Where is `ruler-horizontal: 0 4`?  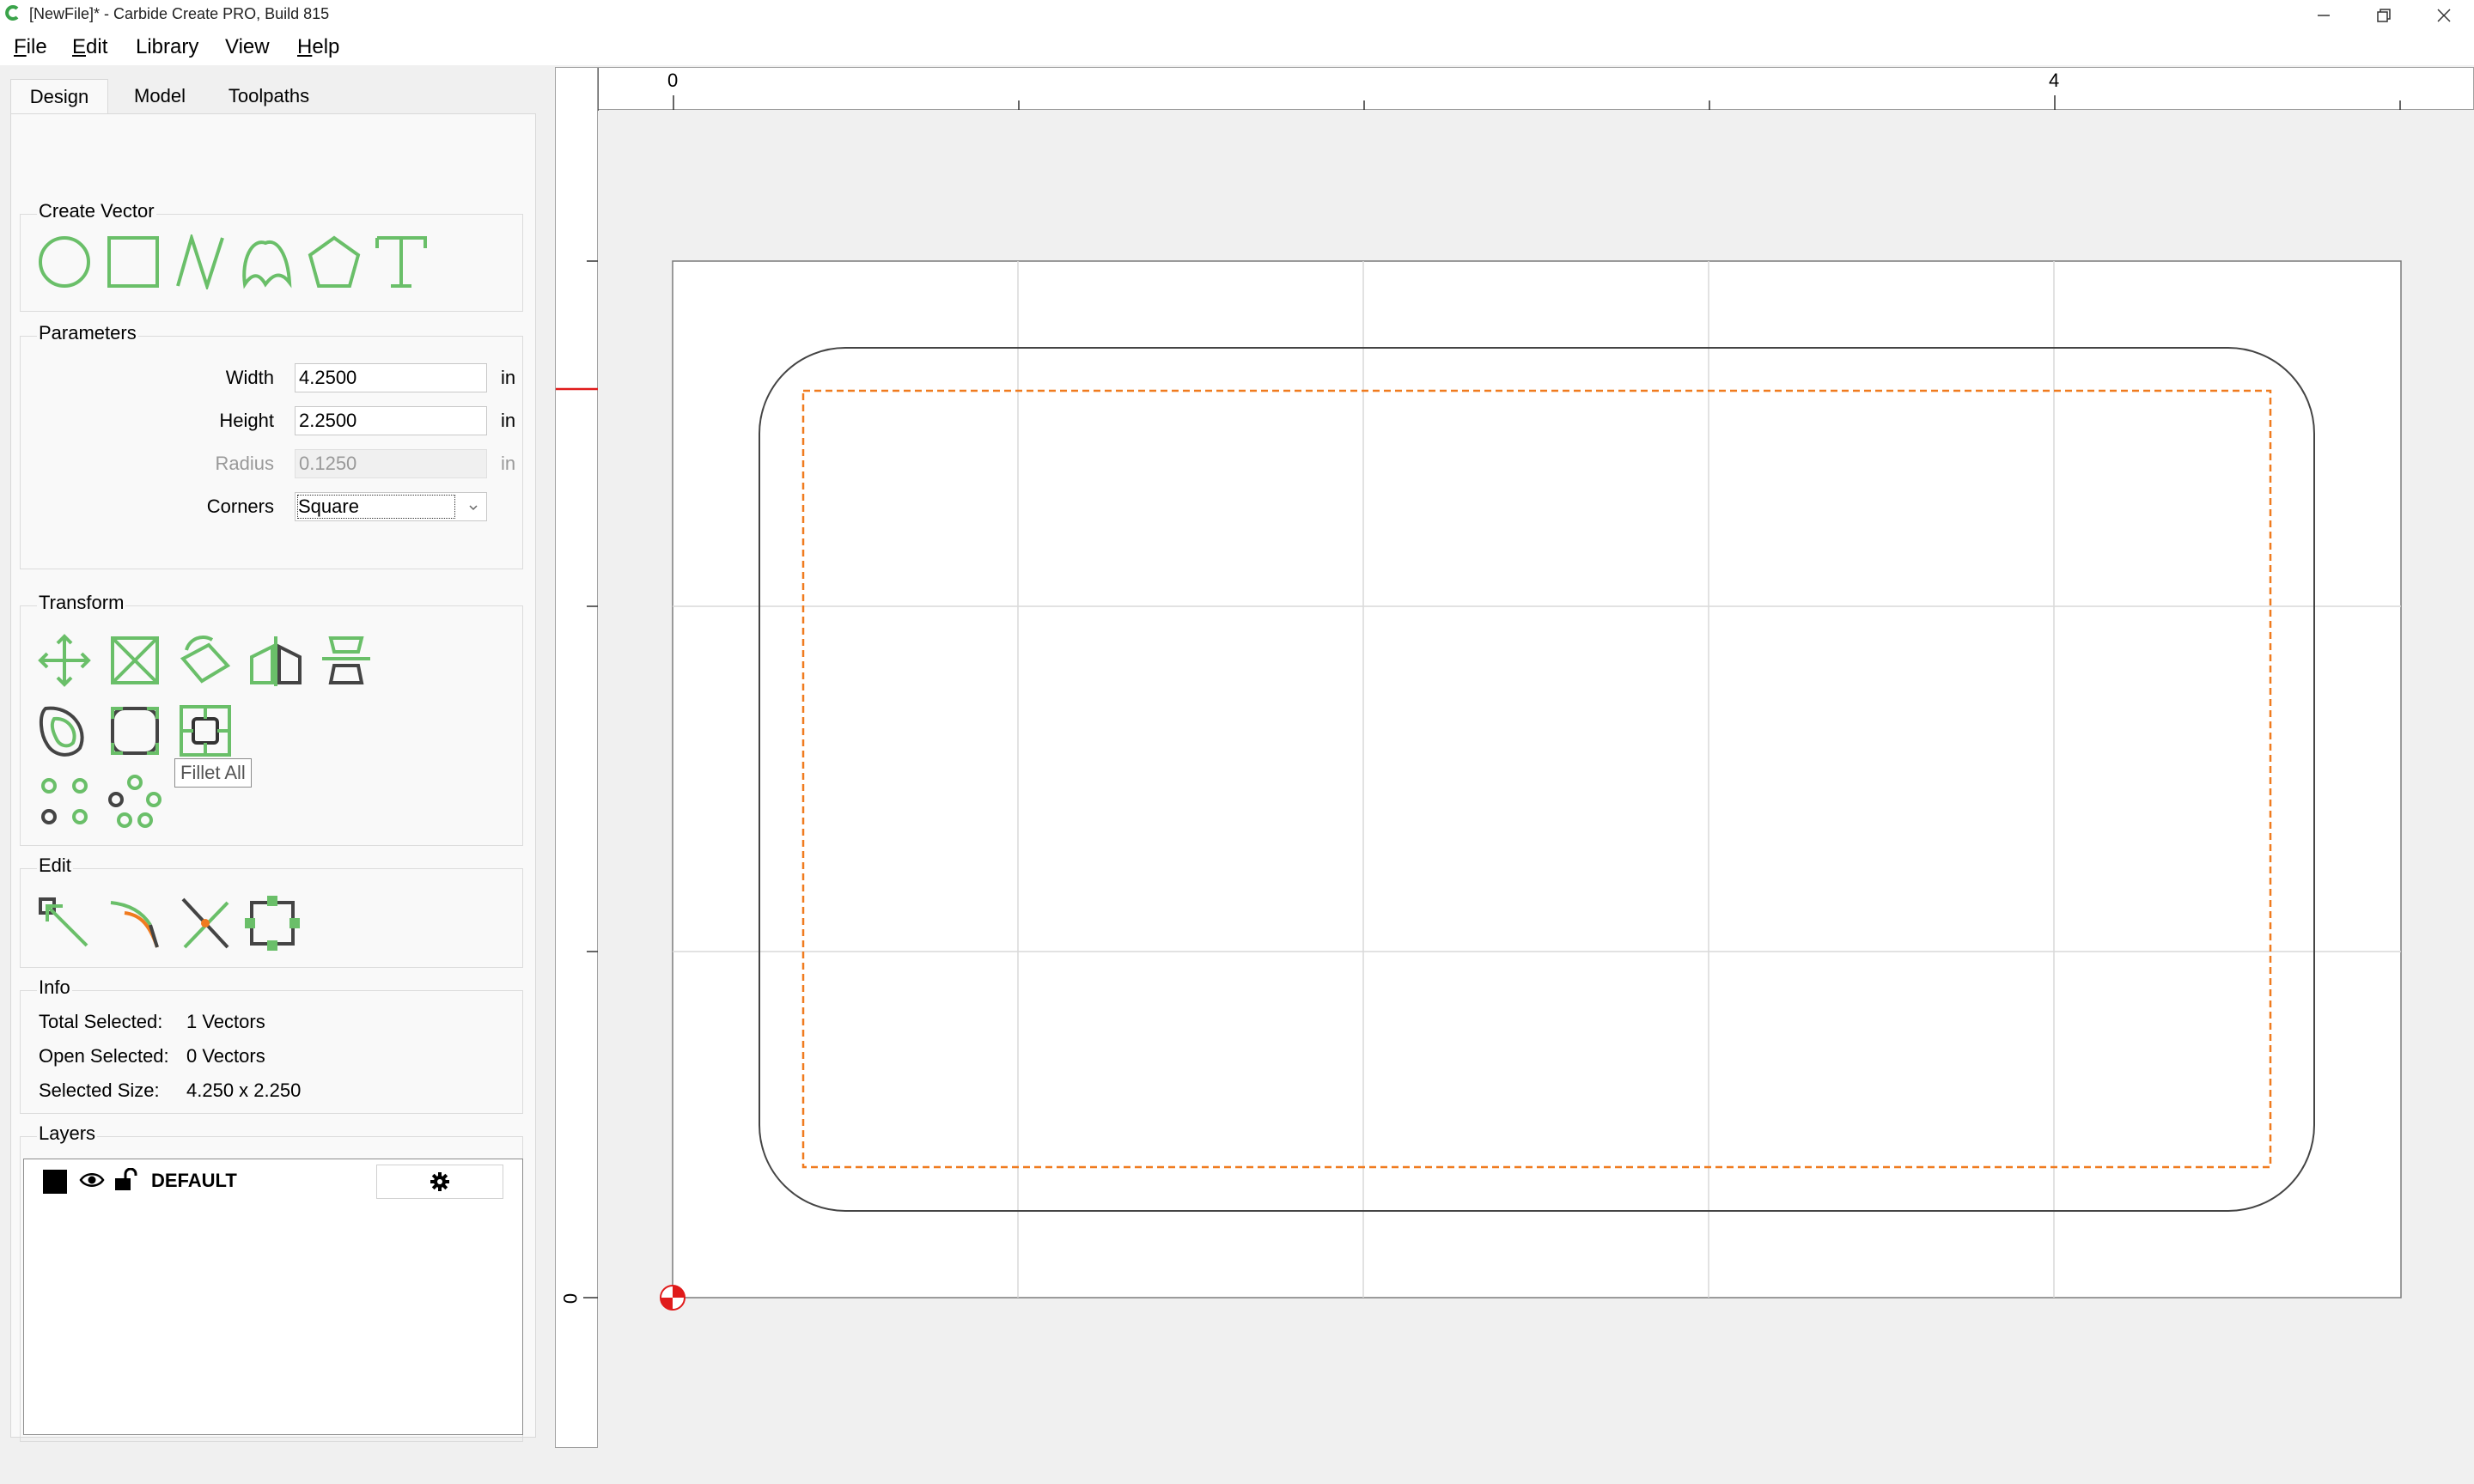 ruler-horizontal: 0 4 is located at coordinates (1514, 89).